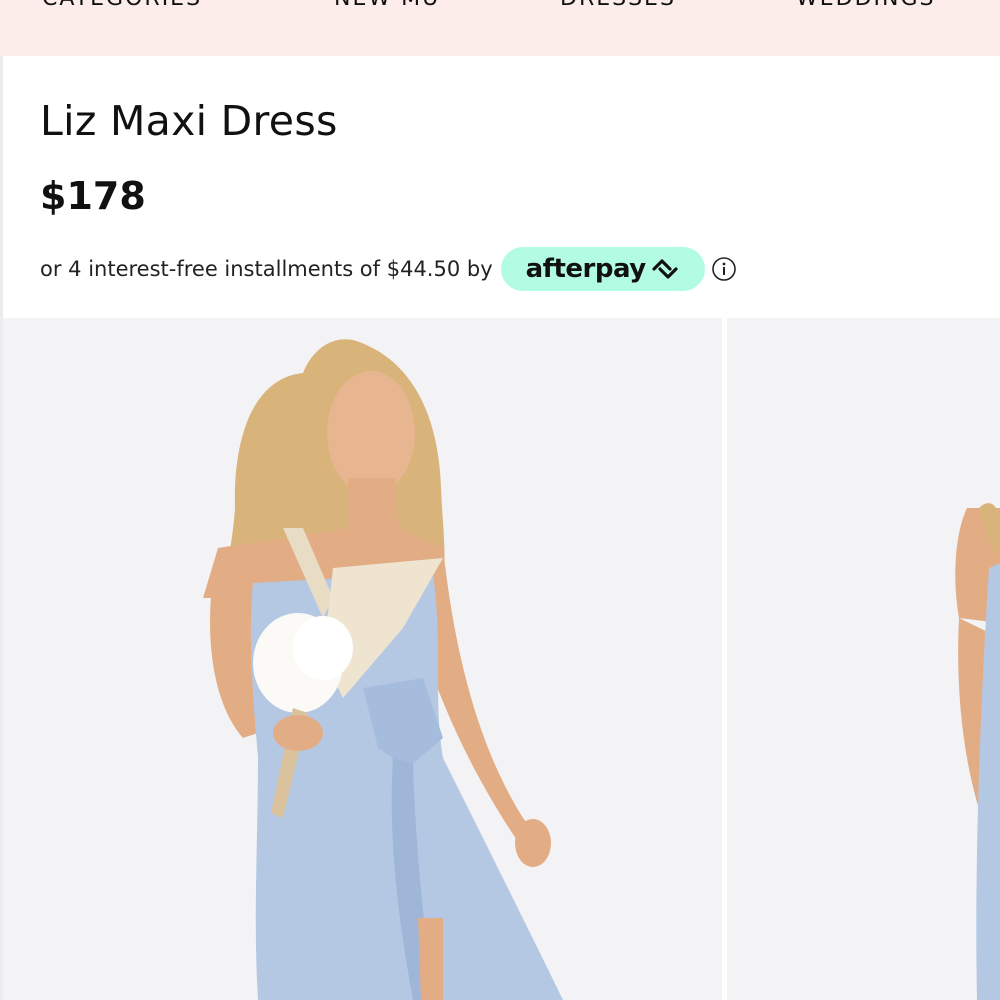 The image size is (1000, 1000). I want to click on nav-item-categories: CATEGORIES, so click(122, 5).